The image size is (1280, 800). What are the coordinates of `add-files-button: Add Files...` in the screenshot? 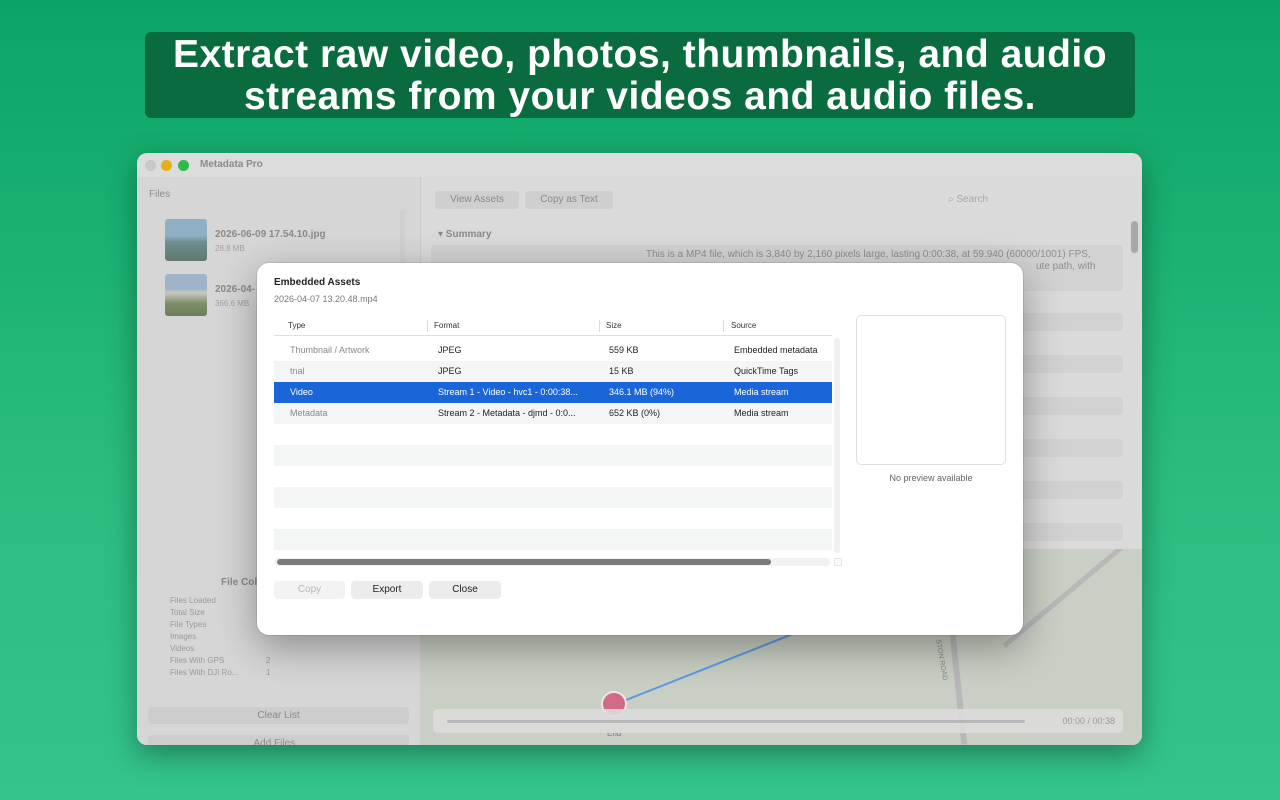 It's located at (278, 740).